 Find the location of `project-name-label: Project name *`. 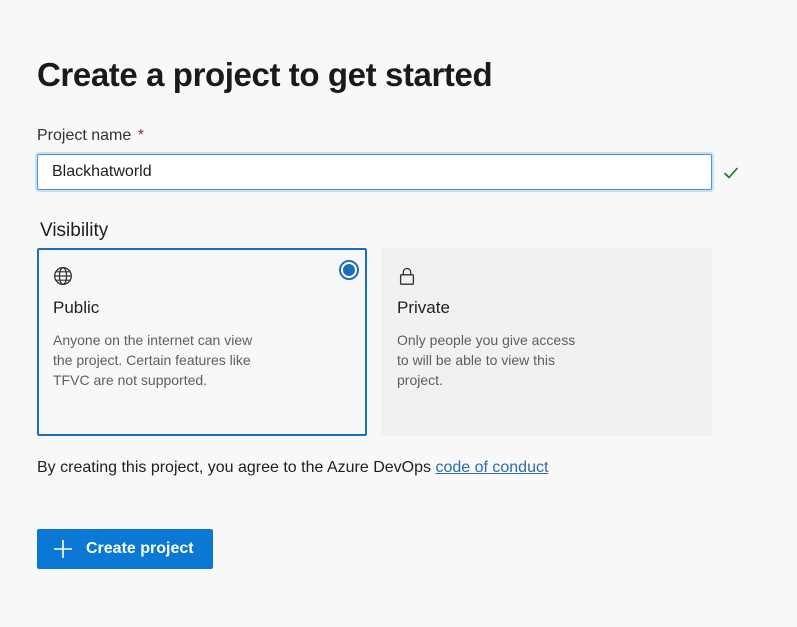

project-name-label: Project name * is located at coordinates (90, 136).